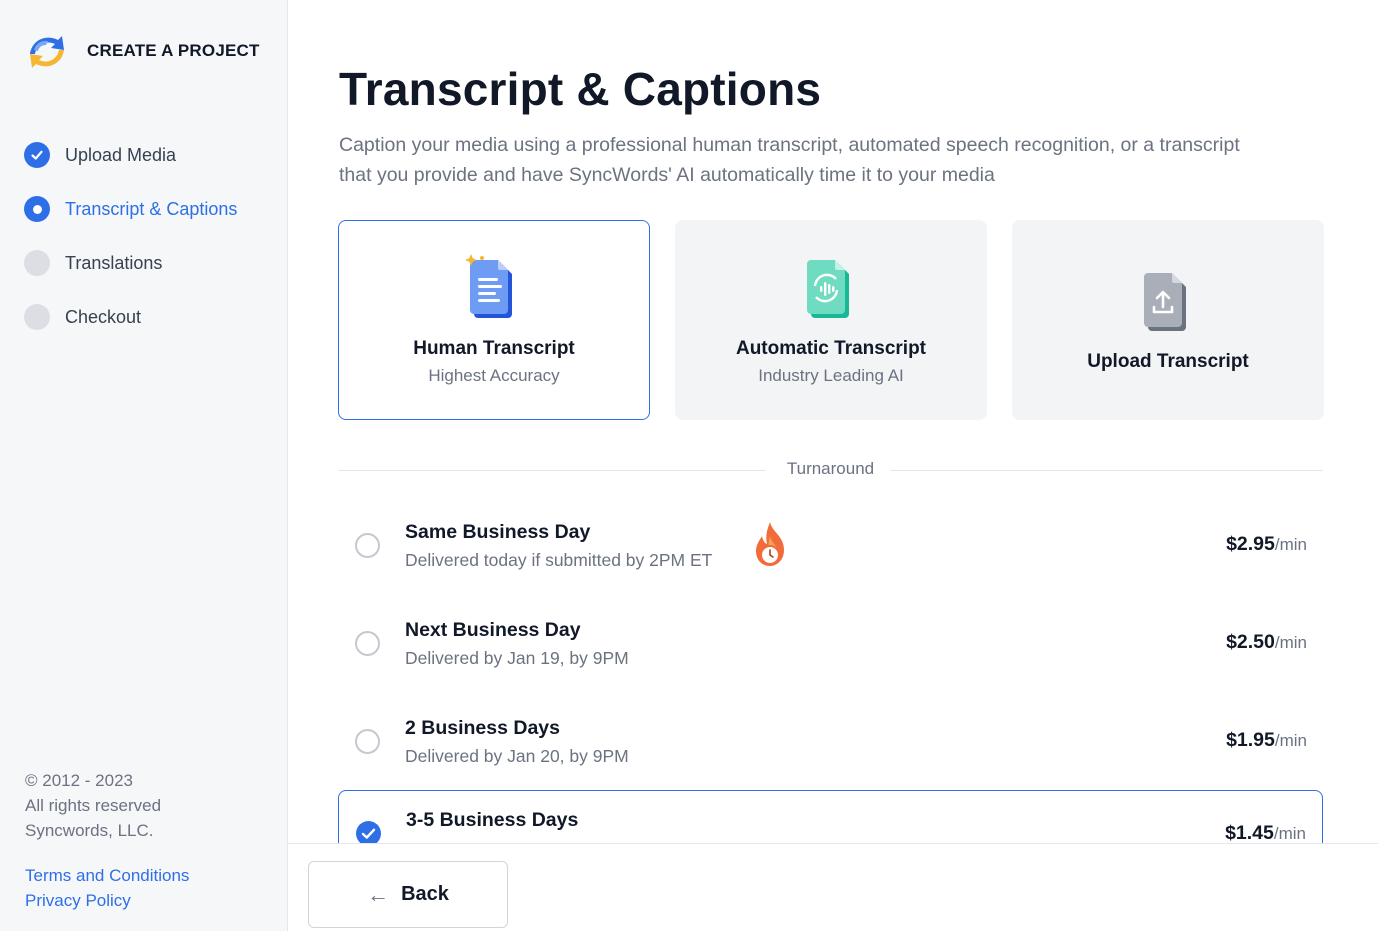  What do you see at coordinates (1266, 544) in the screenshot?
I see `option-price: $2.95/min` at bounding box center [1266, 544].